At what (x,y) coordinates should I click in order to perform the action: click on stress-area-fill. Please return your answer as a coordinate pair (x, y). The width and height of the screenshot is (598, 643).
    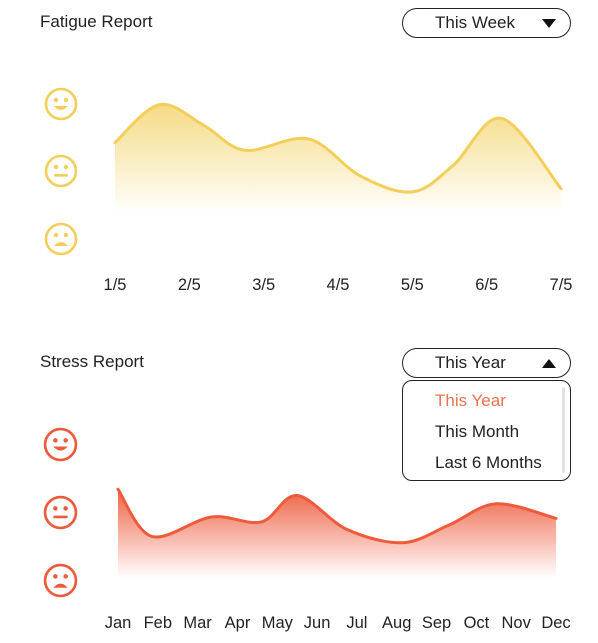
    Looking at the image, I should click on (337, 533).